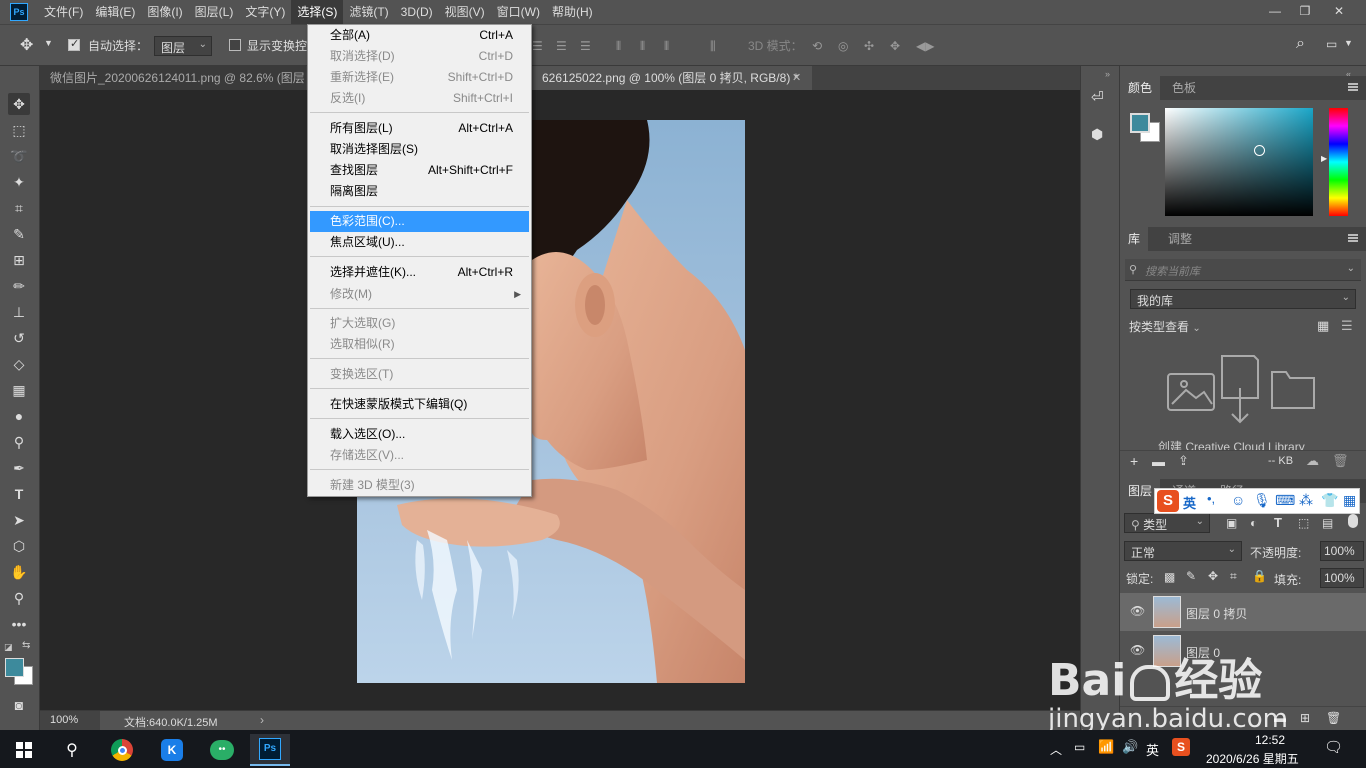  Describe the element at coordinates (1323, 326) in the screenshot. I see `grid-view-icon: ▦` at that location.